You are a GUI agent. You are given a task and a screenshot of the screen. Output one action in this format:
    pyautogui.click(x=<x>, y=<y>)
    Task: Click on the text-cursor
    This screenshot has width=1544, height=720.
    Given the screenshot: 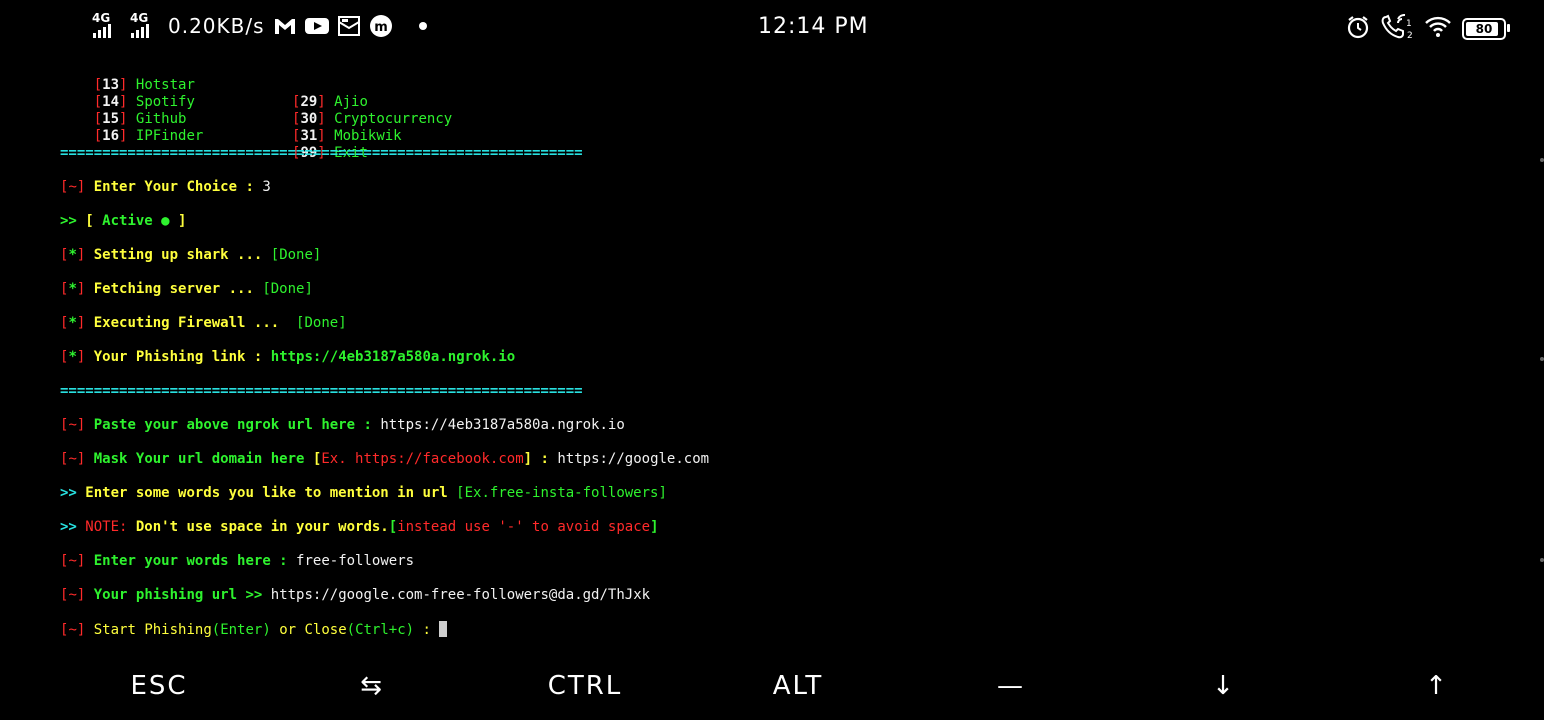 What is the action you would take?
    pyautogui.click(x=443, y=629)
    